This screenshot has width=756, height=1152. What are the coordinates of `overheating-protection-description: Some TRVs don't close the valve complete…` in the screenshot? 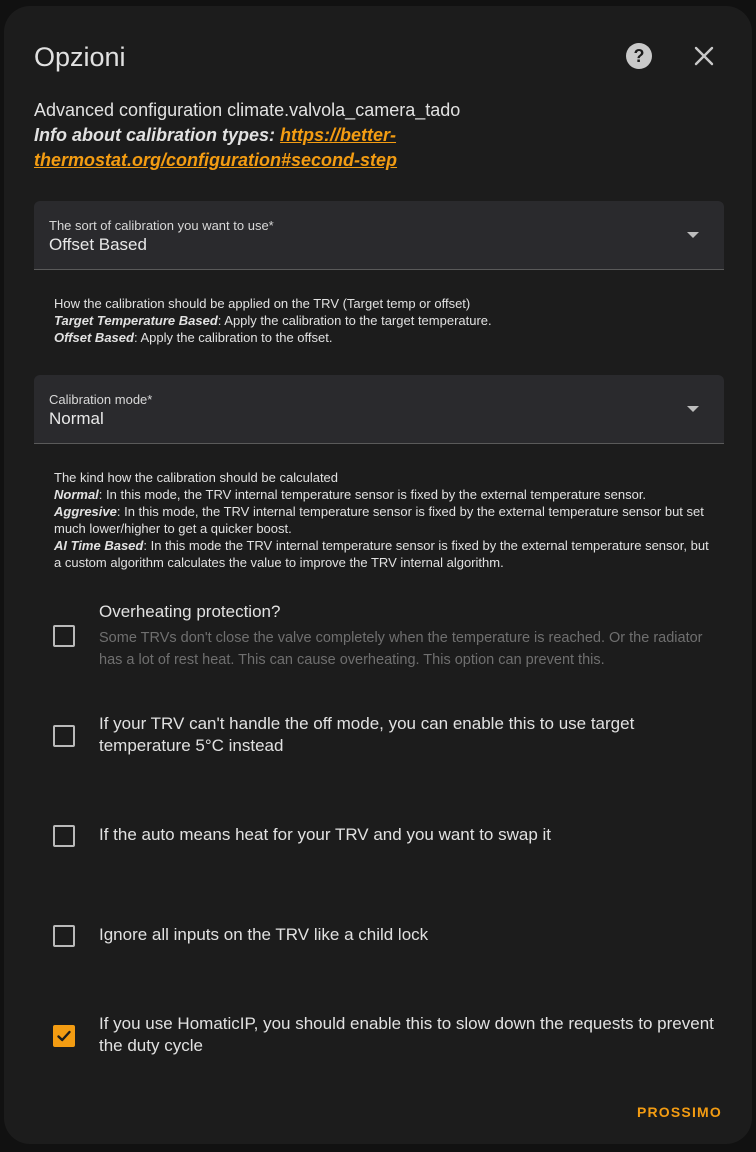 It's located at (401, 649).